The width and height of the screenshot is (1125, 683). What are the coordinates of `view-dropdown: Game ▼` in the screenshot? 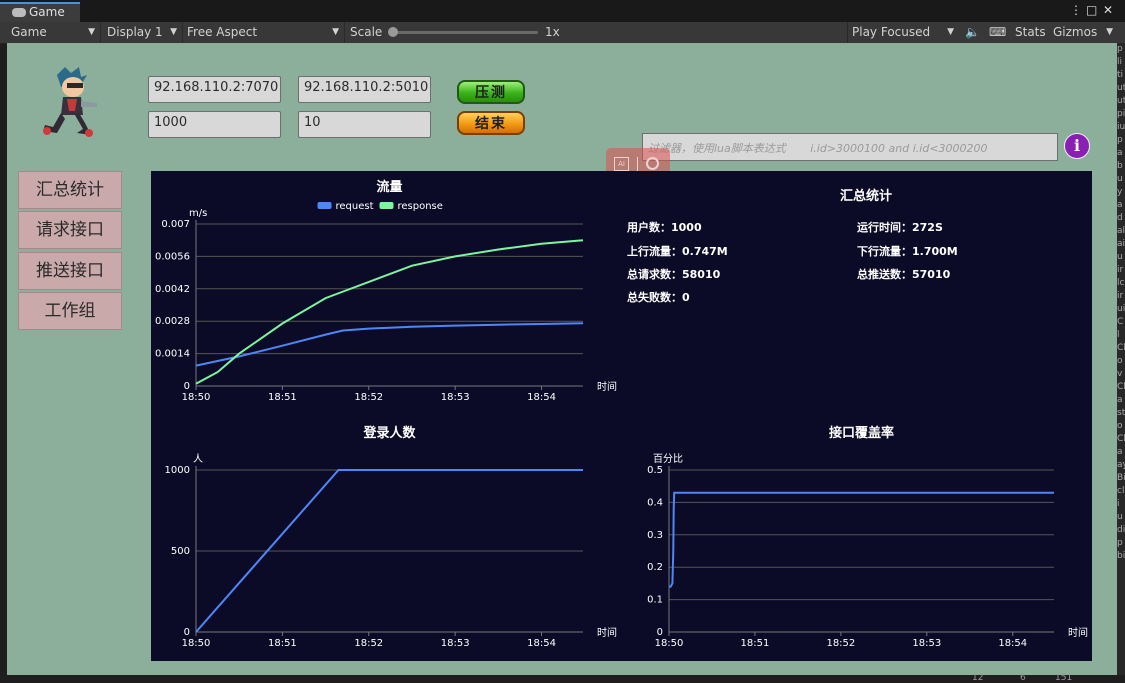 It's located at (53, 32).